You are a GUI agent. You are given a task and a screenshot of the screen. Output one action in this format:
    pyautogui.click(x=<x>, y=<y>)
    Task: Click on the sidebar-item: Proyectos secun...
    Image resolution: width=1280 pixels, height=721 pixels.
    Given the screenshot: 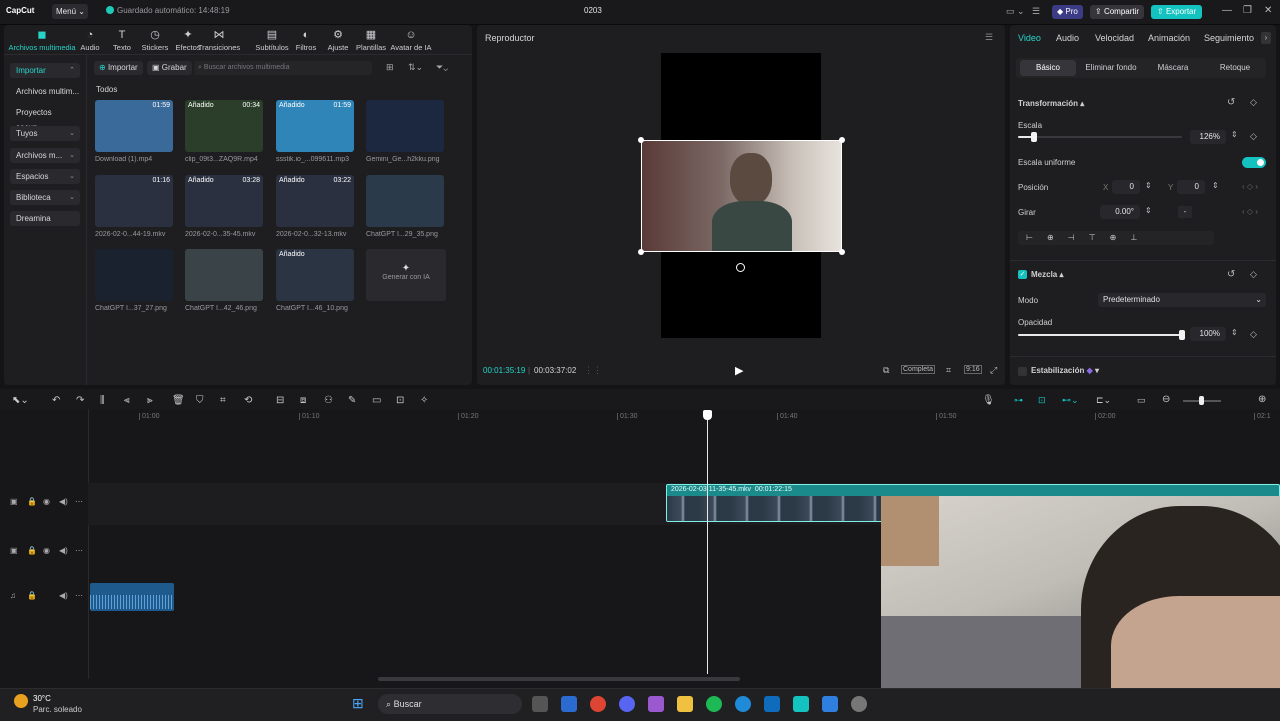 What is the action you would take?
    pyautogui.click(x=45, y=118)
    